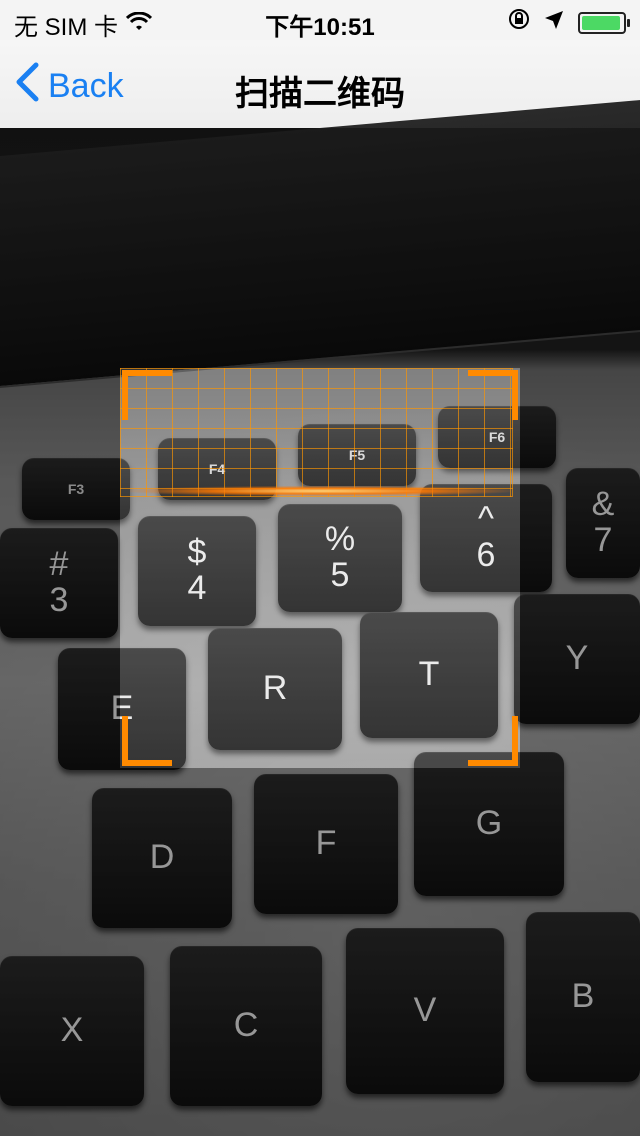  What do you see at coordinates (316, 432) in the screenshot?
I see `scan-grid` at bounding box center [316, 432].